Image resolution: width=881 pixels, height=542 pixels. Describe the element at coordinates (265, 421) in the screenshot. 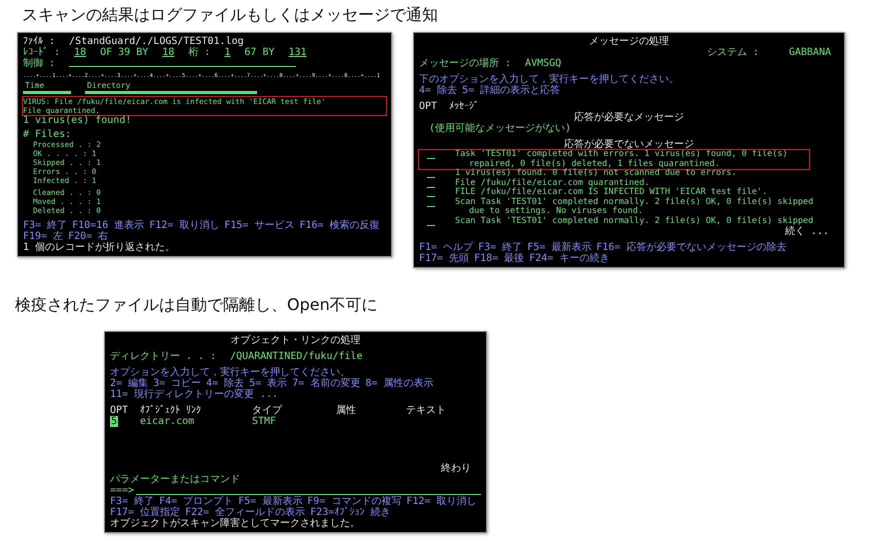

I see `table-cell-text: STMF` at that location.